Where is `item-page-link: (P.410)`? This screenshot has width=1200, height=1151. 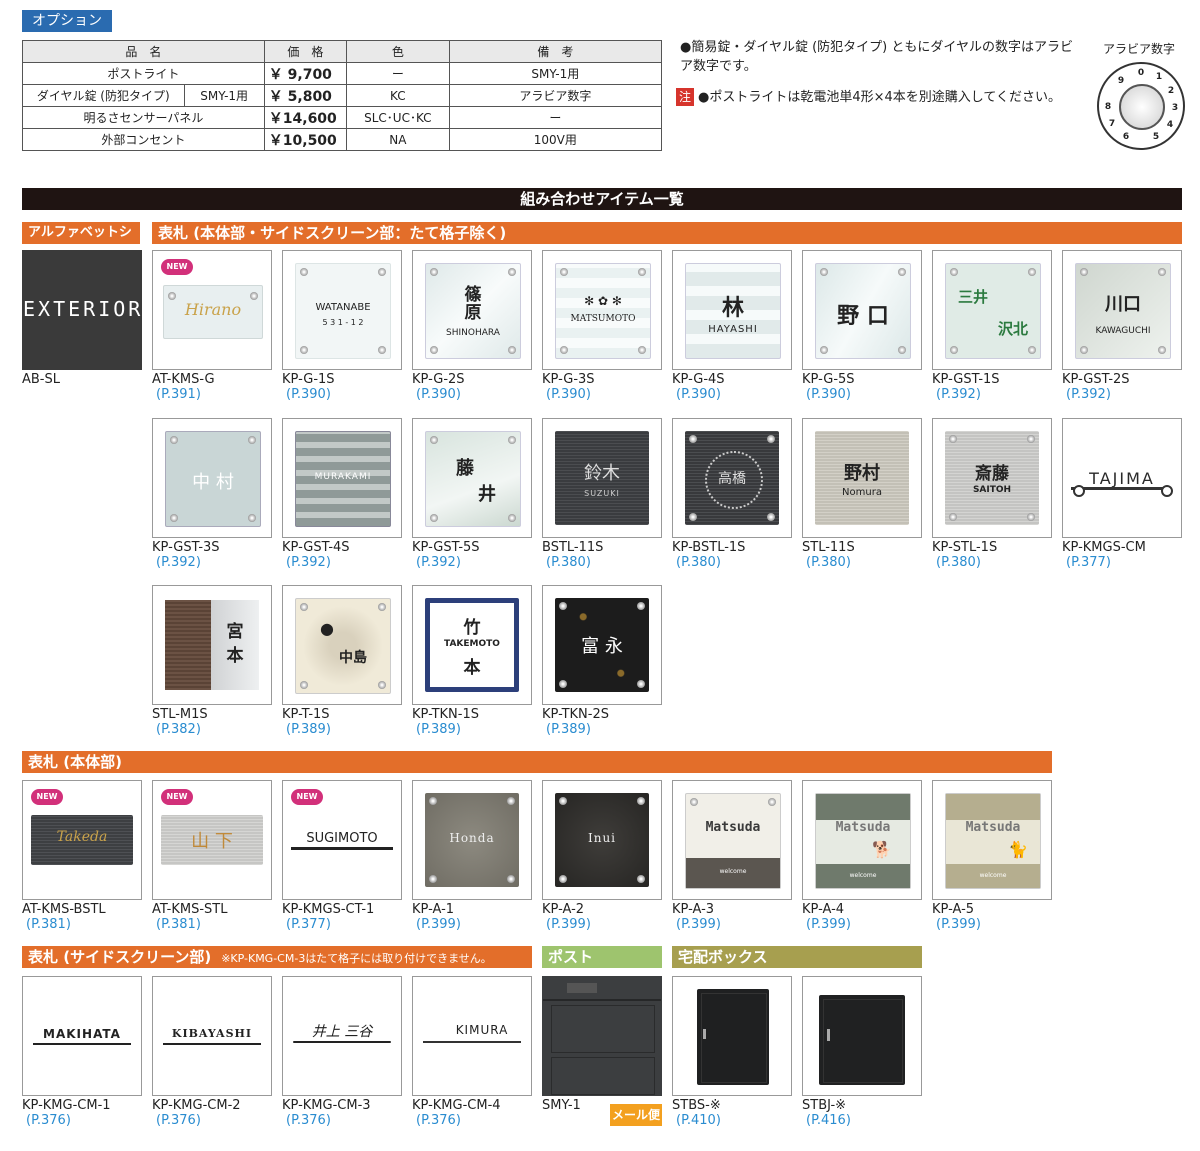 item-page-link: (P.410) is located at coordinates (732, 1120).